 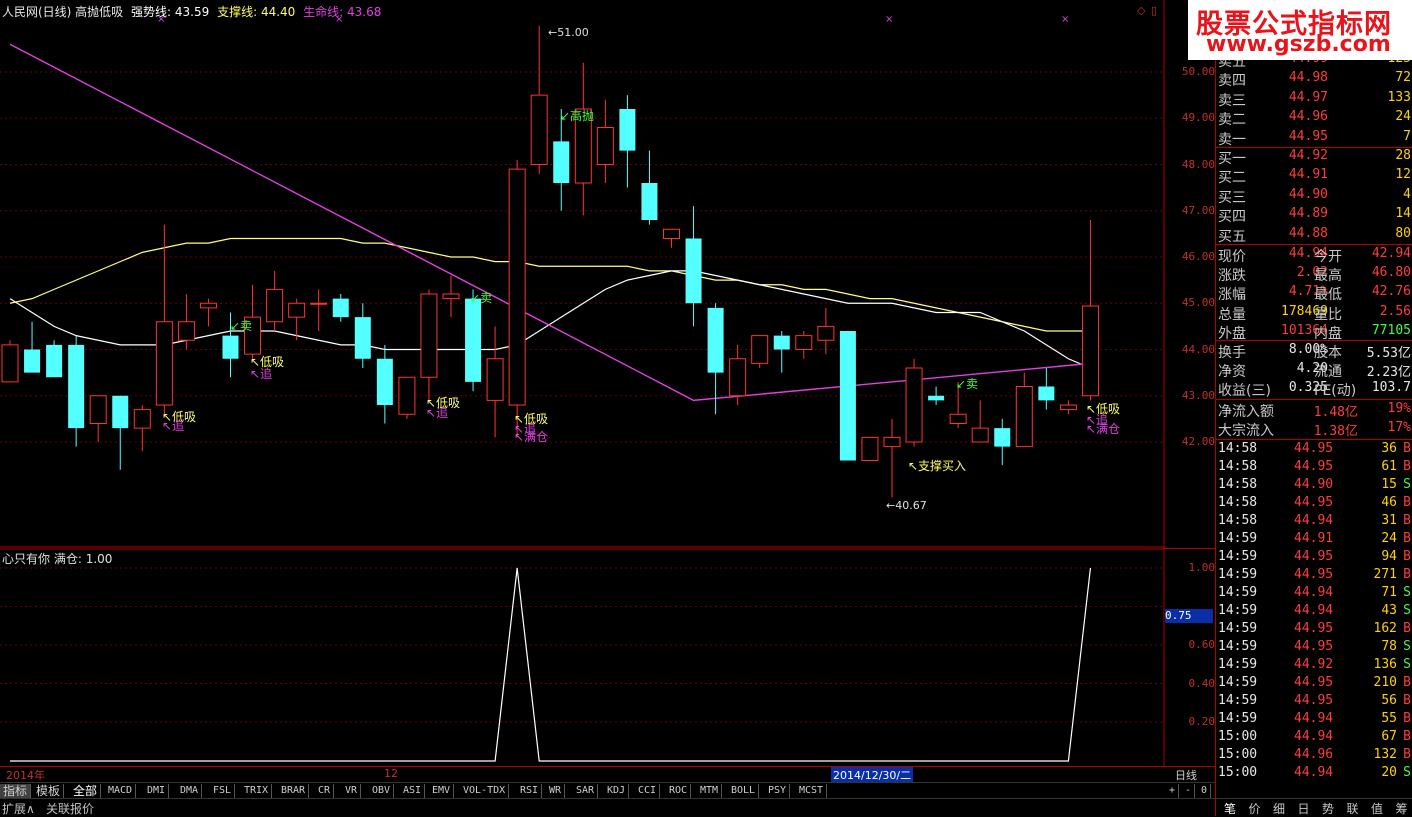 What do you see at coordinates (1232, 81) in the screenshot?
I see `order-level: 卖四` at bounding box center [1232, 81].